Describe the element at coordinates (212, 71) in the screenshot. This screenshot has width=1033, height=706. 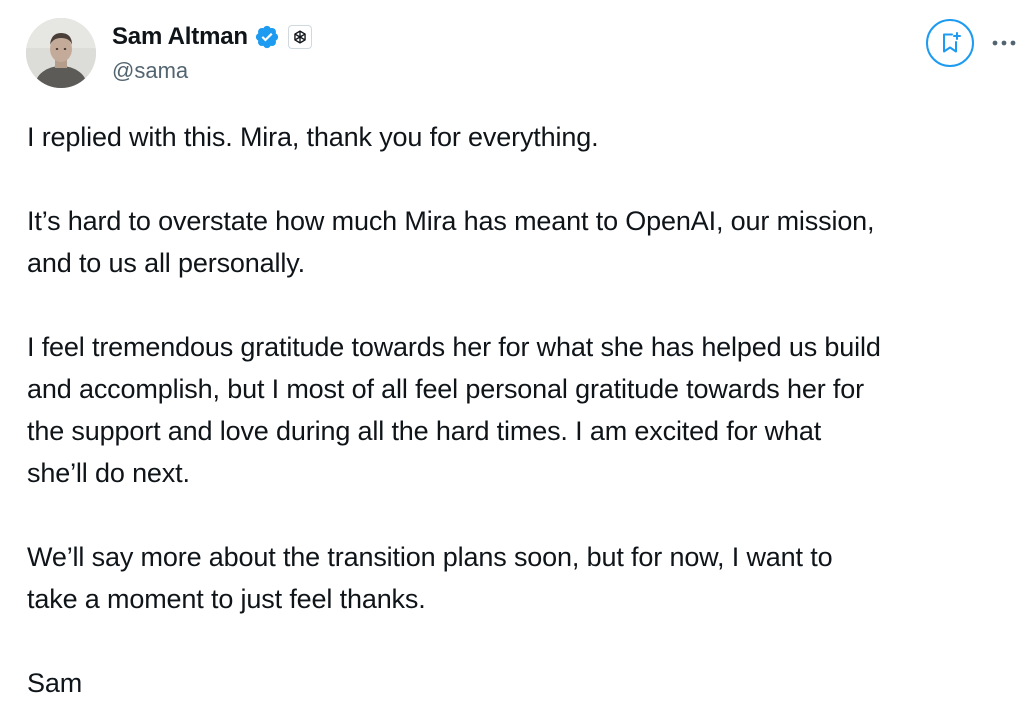
I see `user-handle: @sama` at that location.